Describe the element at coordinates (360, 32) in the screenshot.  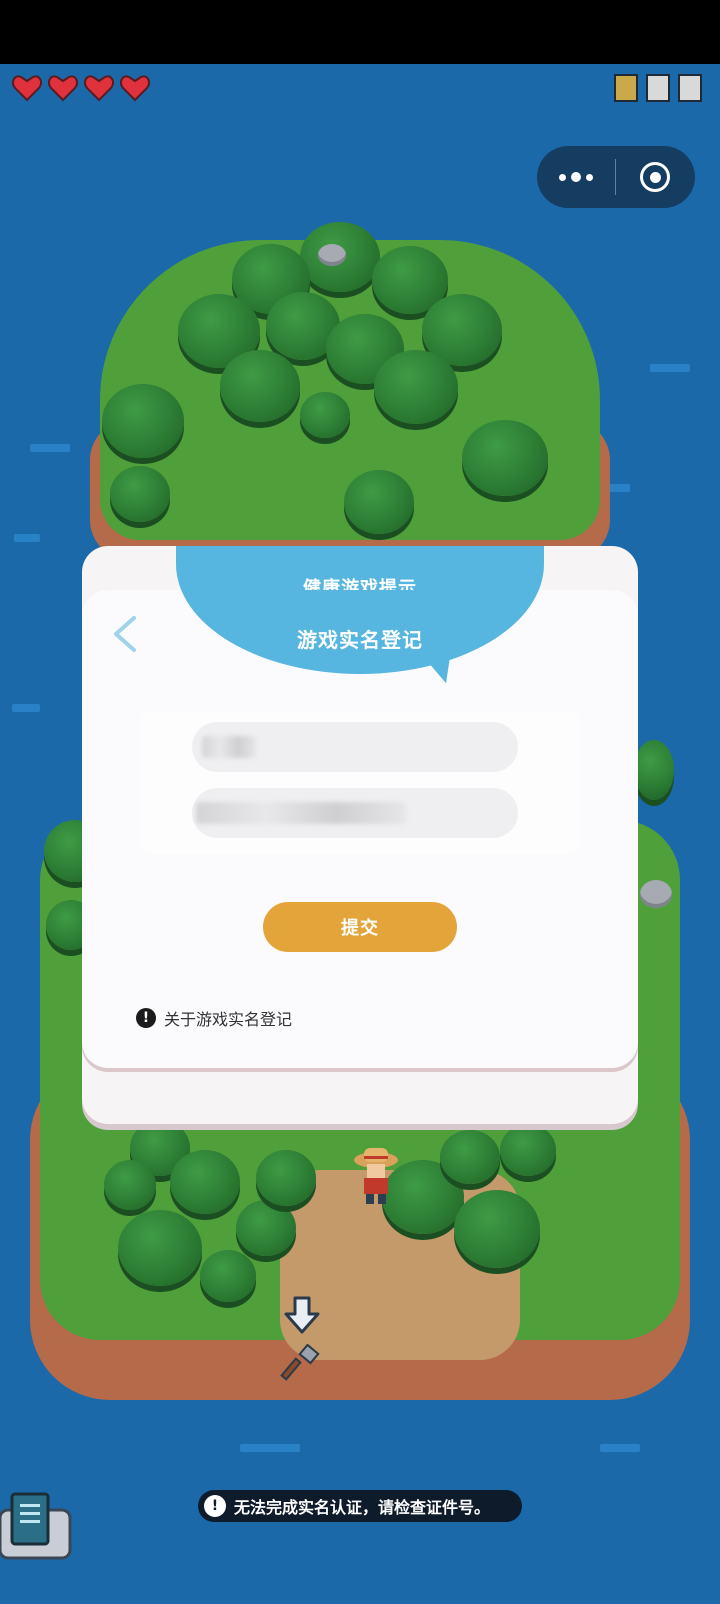
I see `status-bar` at that location.